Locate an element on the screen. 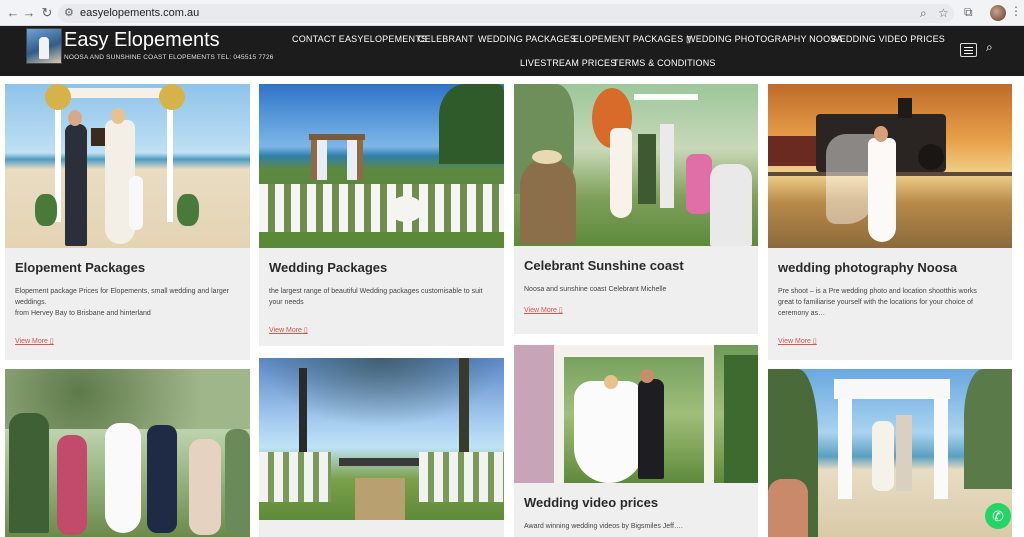  card-title: Elopement Packages is located at coordinates (80, 267).